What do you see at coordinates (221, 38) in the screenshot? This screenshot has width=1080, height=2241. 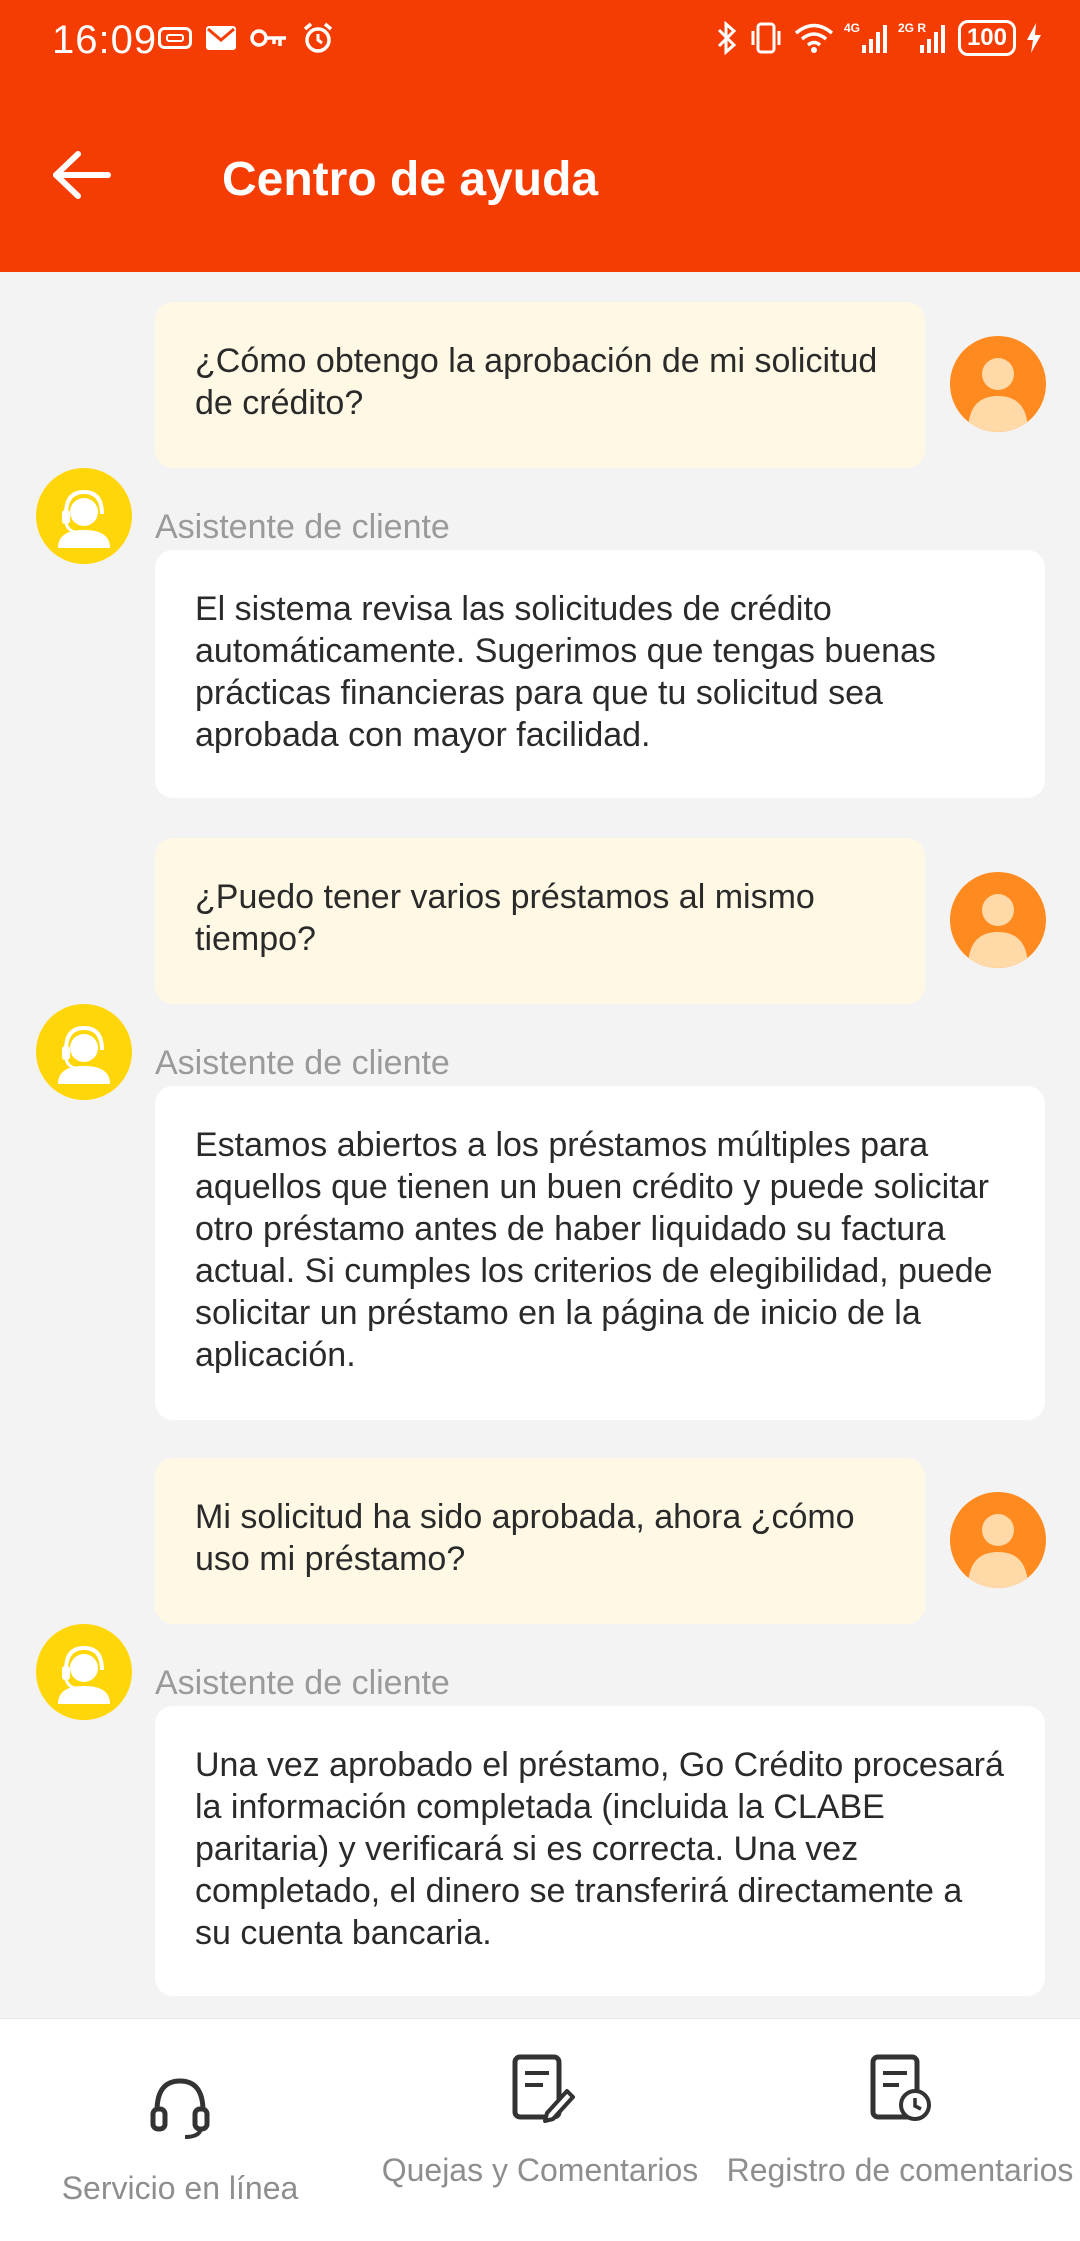 I see `mail-icon` at bounding box center [221, 38].